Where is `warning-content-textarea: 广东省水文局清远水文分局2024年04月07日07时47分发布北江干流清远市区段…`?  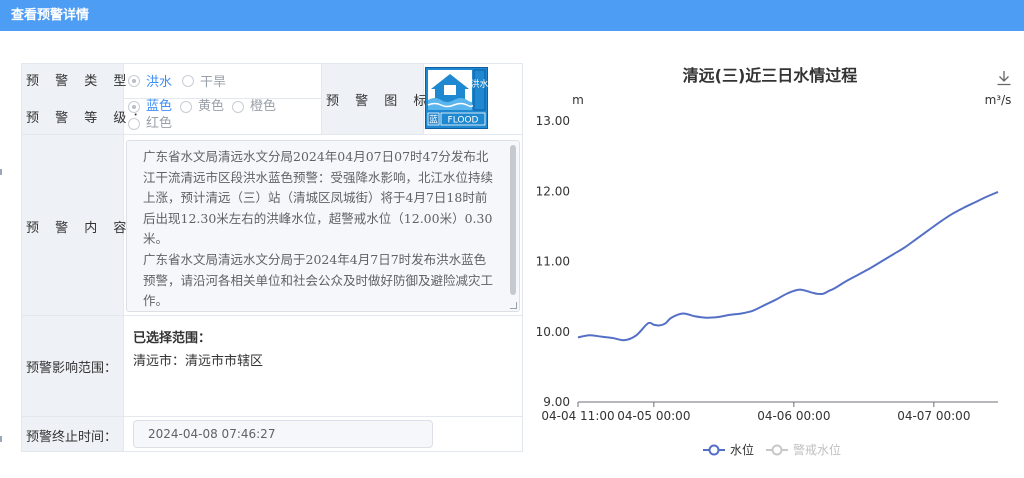
warning-content-textarea: 广东省水文局清远水文分局2024年04月07日07时47分发布北江干流清远市区段… is located at coordinates (323, 226).